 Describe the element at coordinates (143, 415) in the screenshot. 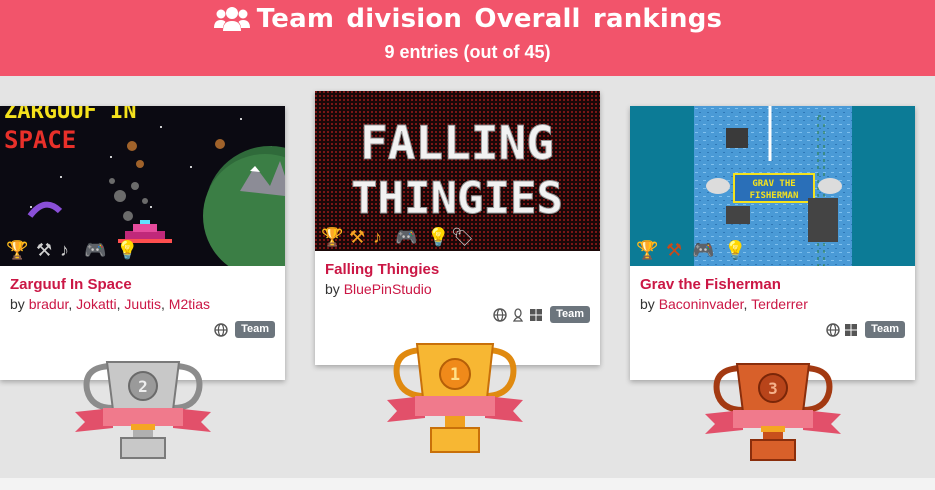

I see `silver-trophy-icon: 2` at that location.